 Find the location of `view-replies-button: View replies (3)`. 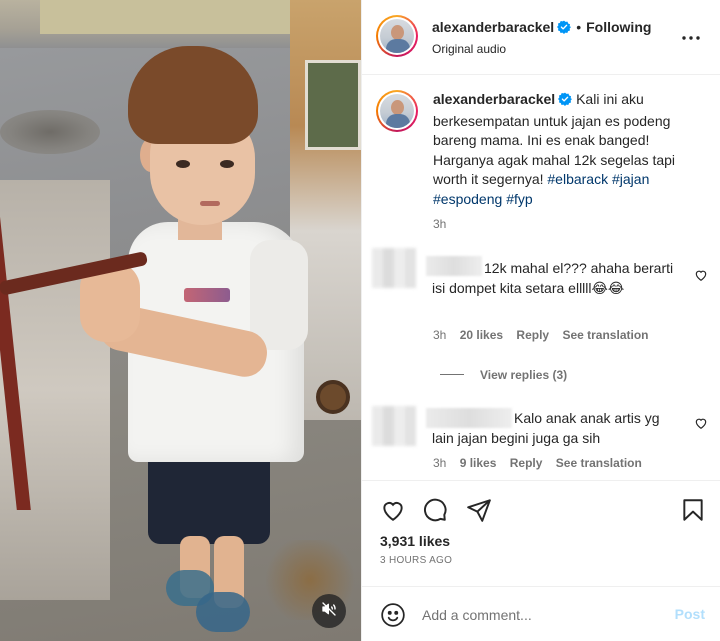

view-replies-button: View replies (3) is located at coordinates (523, 375).